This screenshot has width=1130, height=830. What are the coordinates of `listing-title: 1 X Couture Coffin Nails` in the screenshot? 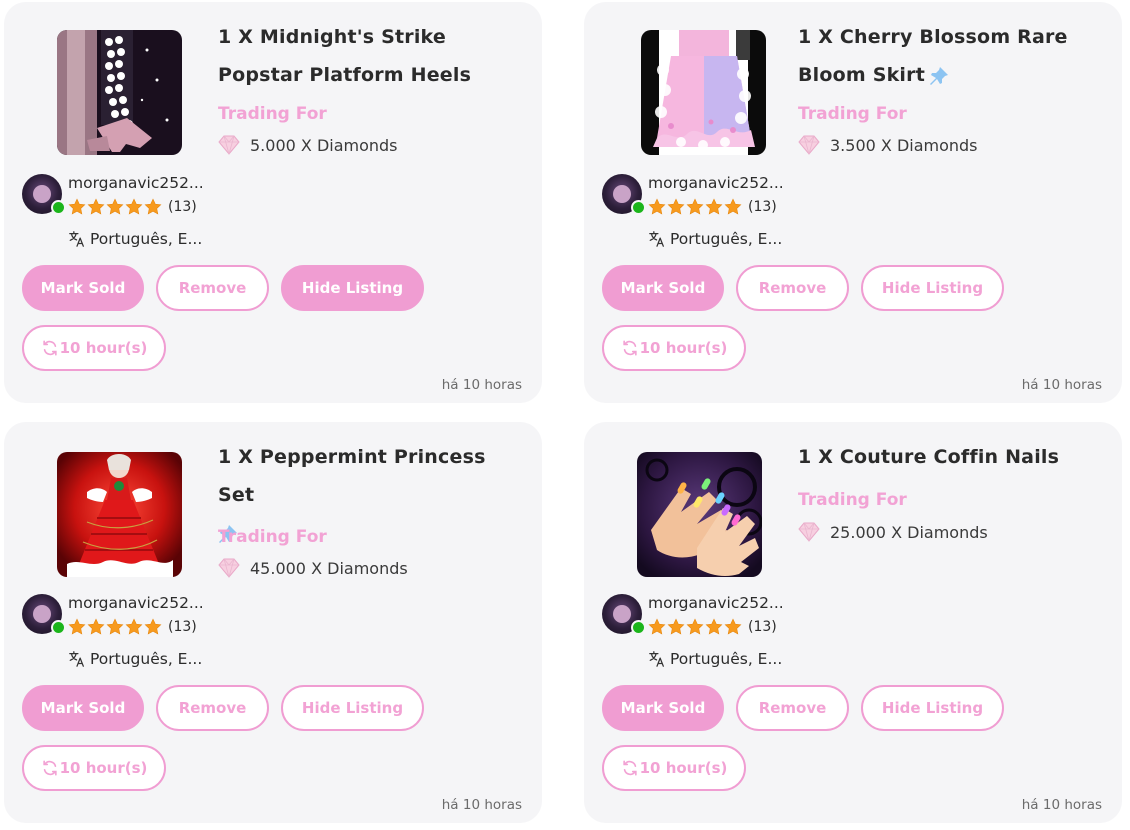 It's located at (953, 457).